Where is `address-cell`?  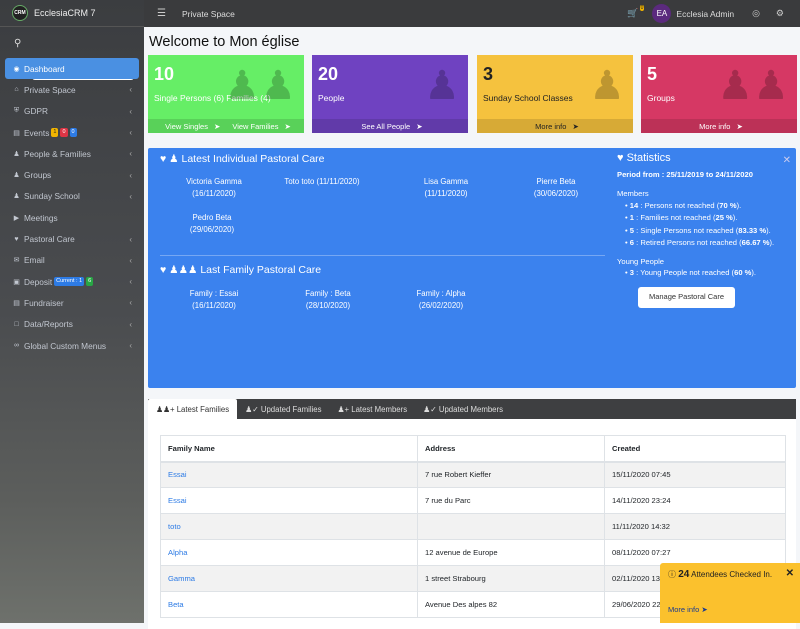 address-cell is located at coordinates (511, 526).